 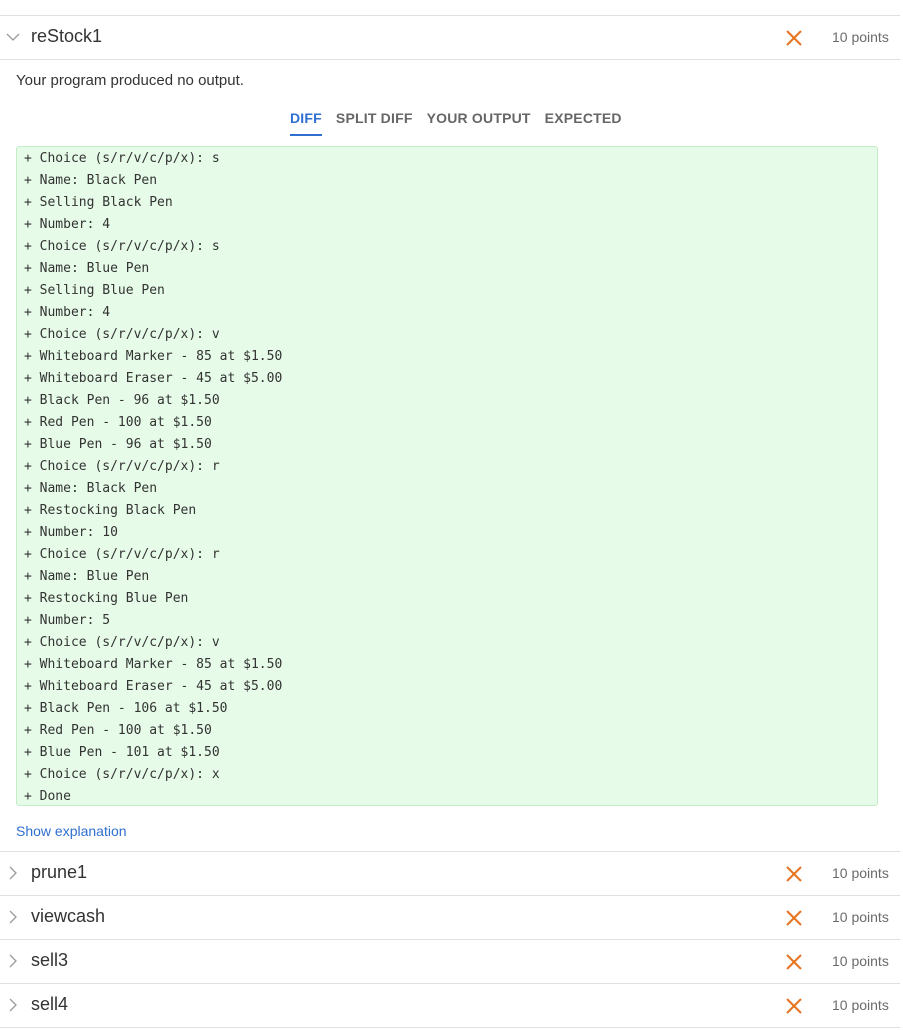 What do you see at coordinates (126, 708) in the screenshot?
I see `diff-line: + Black Pen - 106 at $1.50` at bounding box center [126, 708].